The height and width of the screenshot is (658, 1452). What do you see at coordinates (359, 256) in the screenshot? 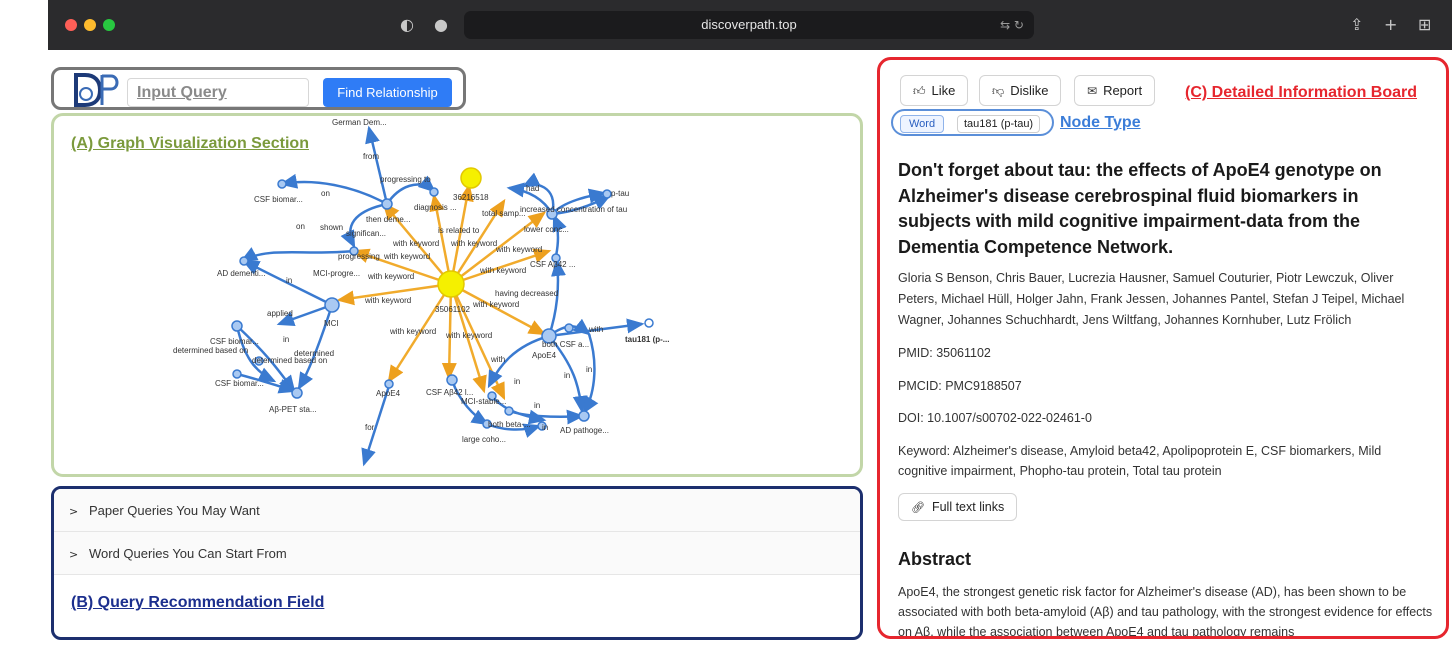
I see `edge-label: progressing` at bounding box center [359, 256].